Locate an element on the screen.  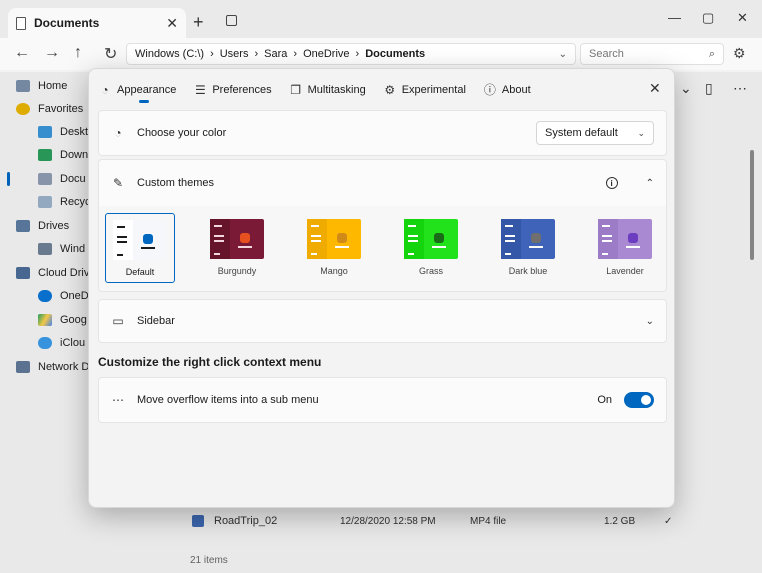
search-input: Search ⌕ is located at coordinates (652, 54).